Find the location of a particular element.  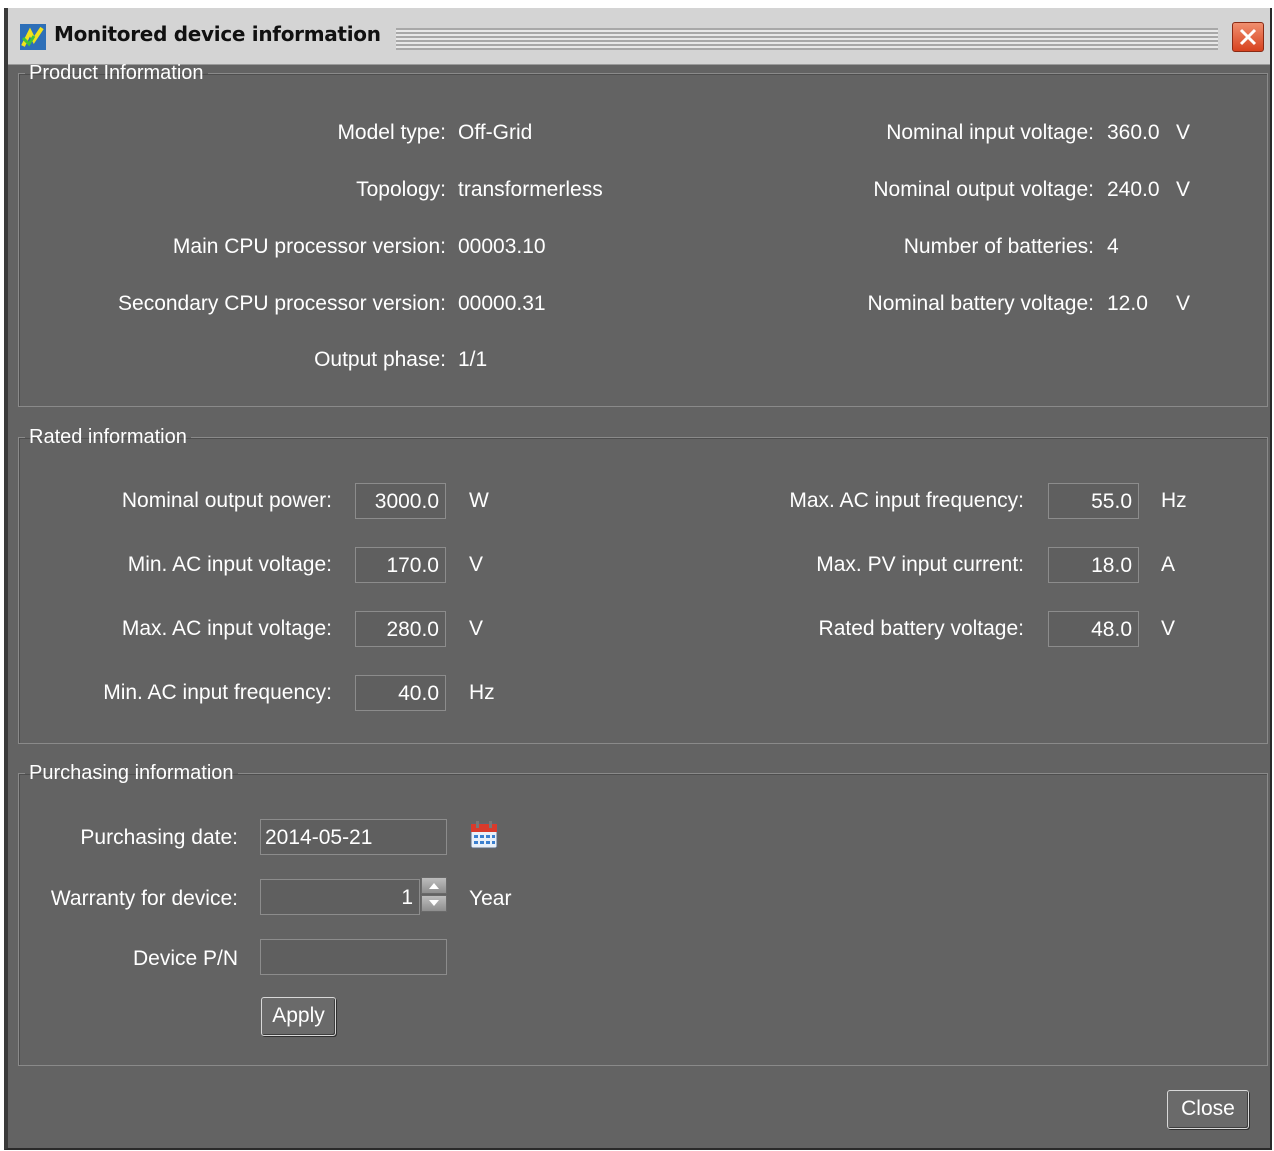

nominal-input-voltage-label: Nominal input voltage: is located at coordinates (990, 132).